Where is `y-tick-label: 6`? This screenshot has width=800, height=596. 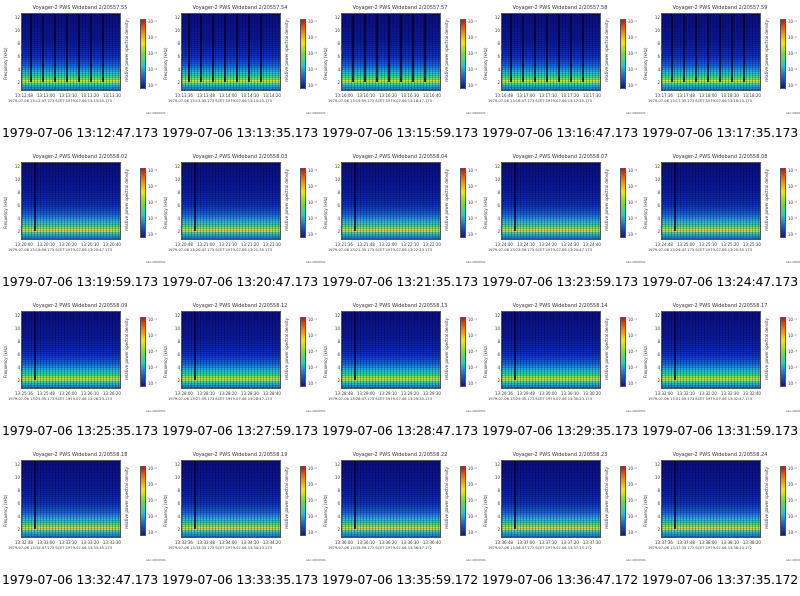 y-tick-label: 6 is located at coordinates (658, 354).